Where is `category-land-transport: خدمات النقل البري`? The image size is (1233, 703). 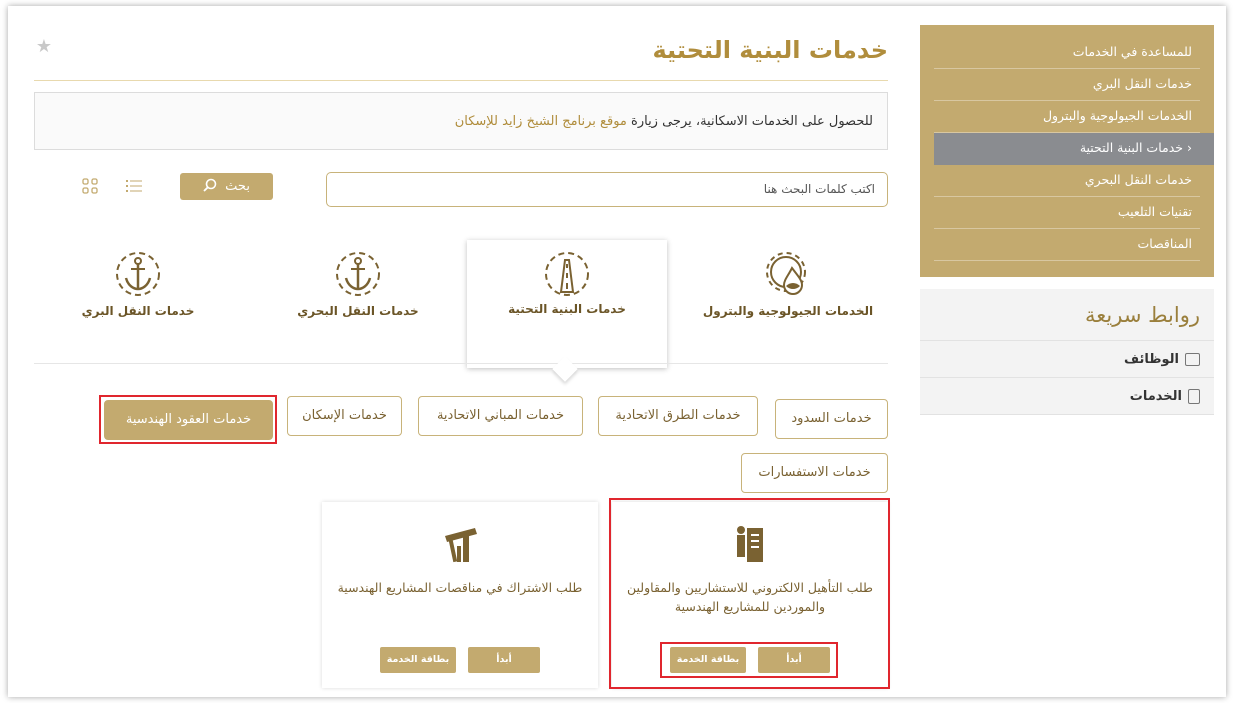 category-land-transport: خدمات النقل البري is located at coordinates (138, 304).